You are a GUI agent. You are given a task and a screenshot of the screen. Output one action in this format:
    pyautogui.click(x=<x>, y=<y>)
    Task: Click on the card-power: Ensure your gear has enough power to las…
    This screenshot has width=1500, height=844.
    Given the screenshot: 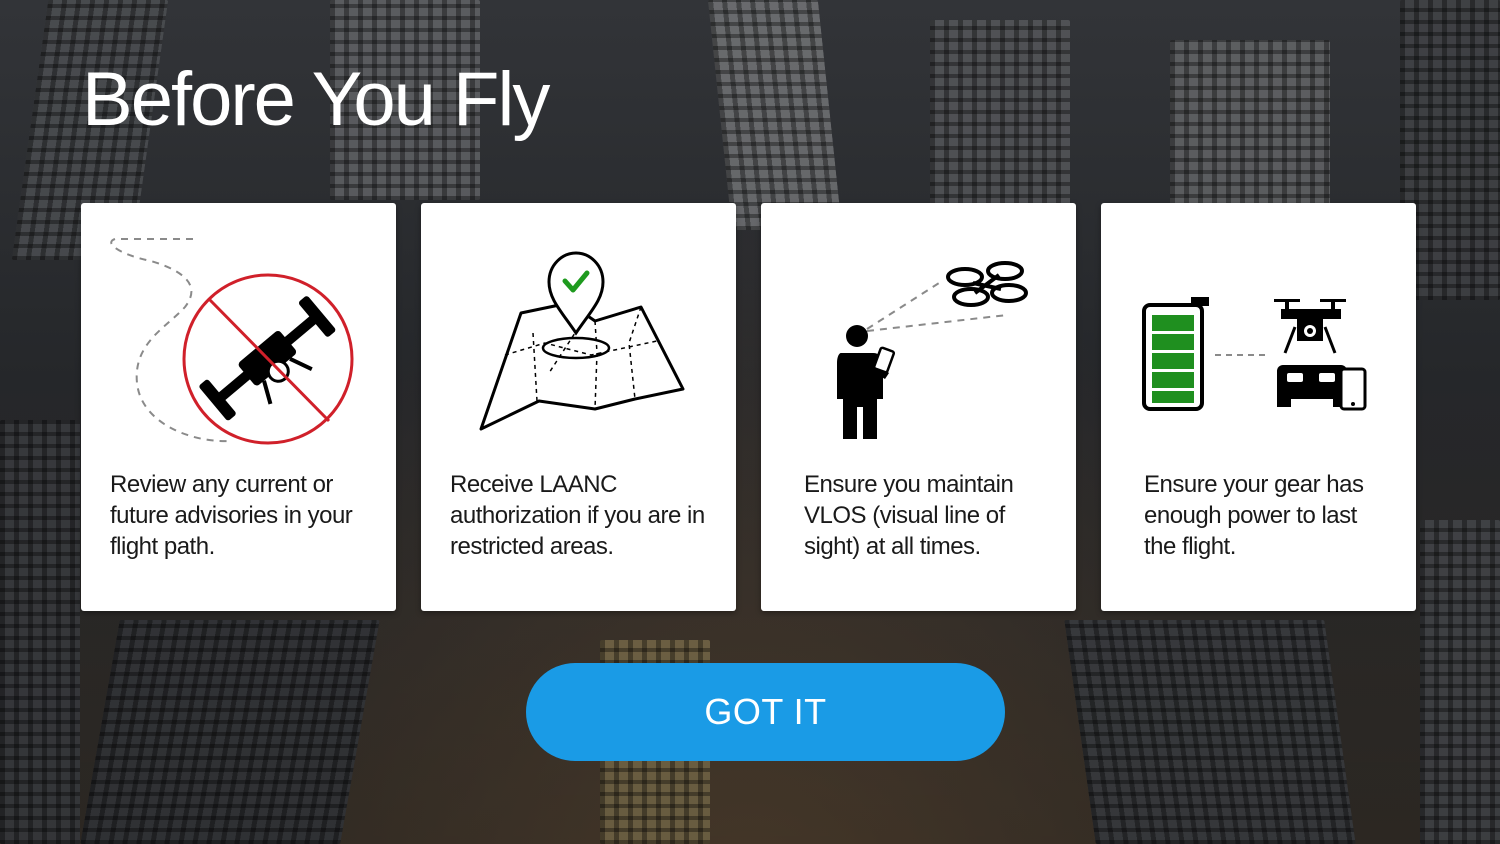 What is the action you would take?
    pyautogui.click(x=1258, y=407)
    